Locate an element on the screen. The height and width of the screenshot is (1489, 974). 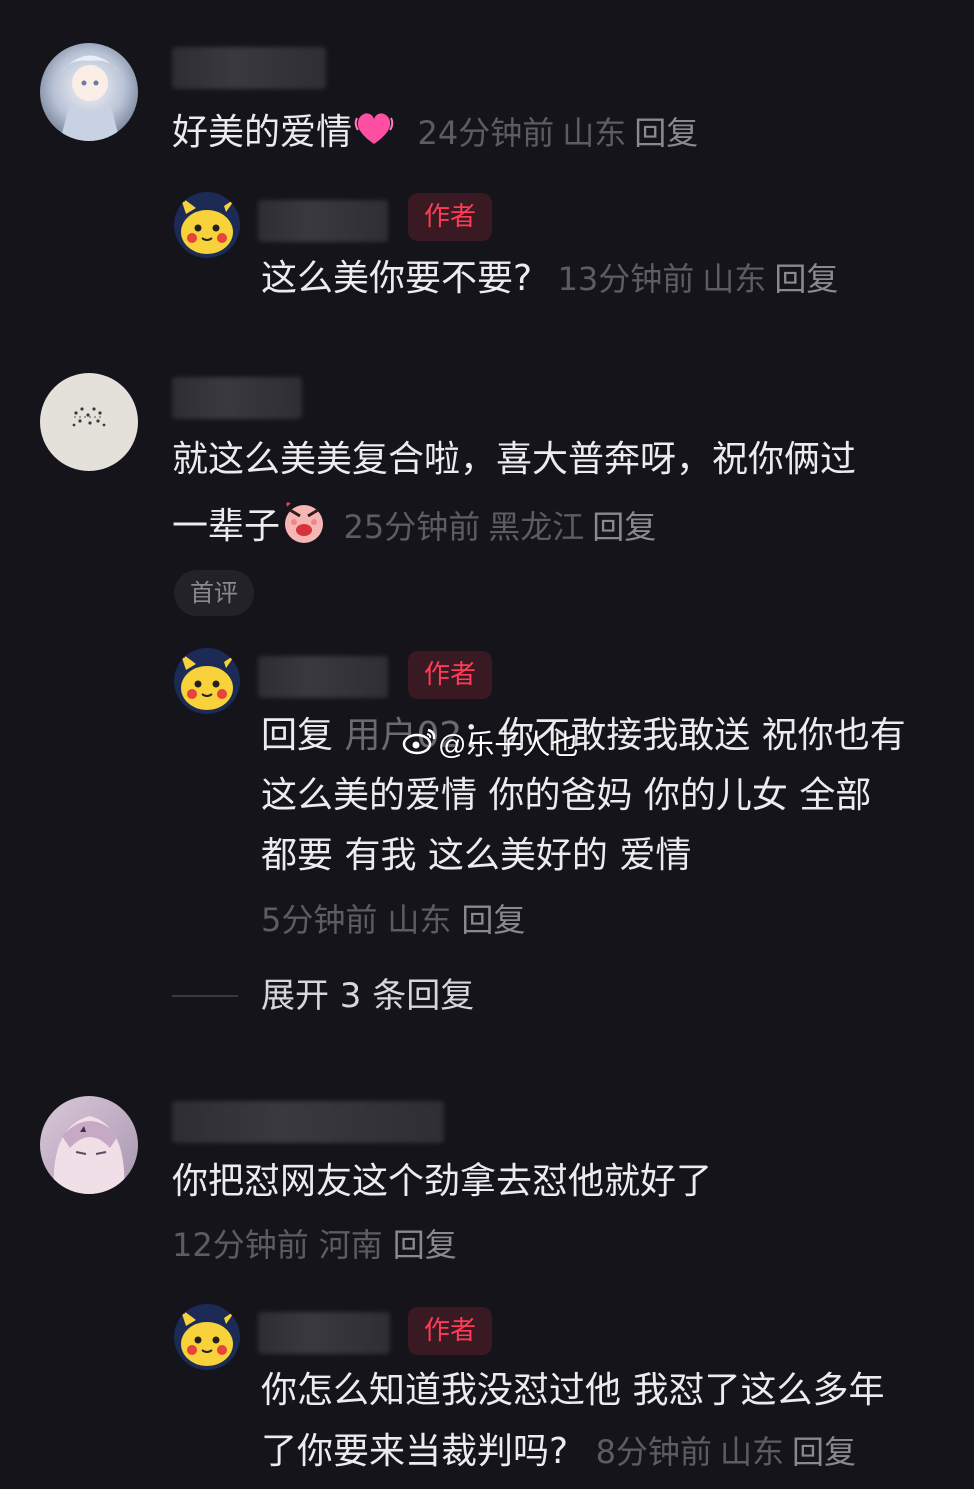
reply-text: 这么美你要不要? 13分钟前 山东 回复 is located at coordinates (550, 278).